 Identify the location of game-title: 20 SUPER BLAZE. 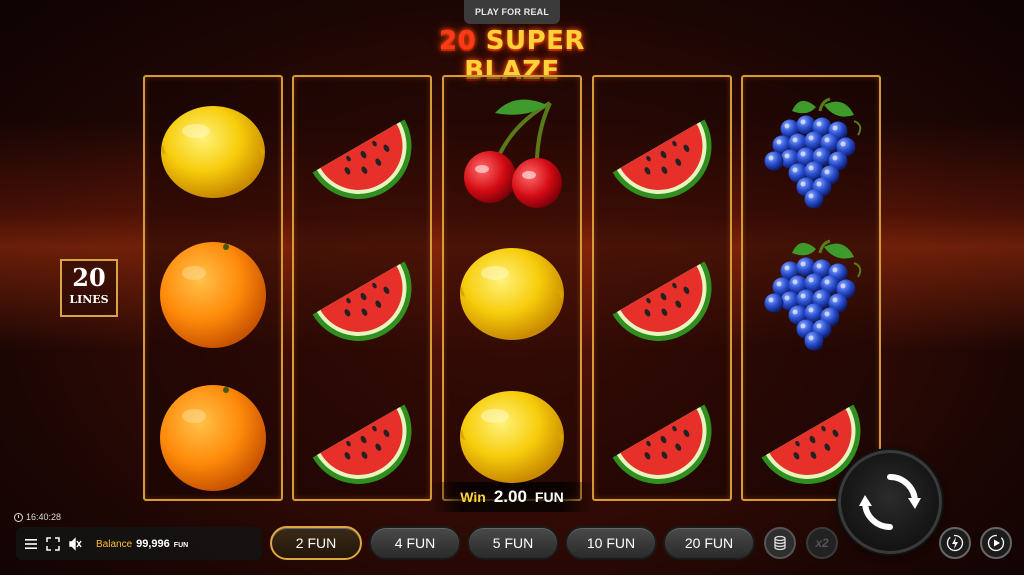
(512, 56).